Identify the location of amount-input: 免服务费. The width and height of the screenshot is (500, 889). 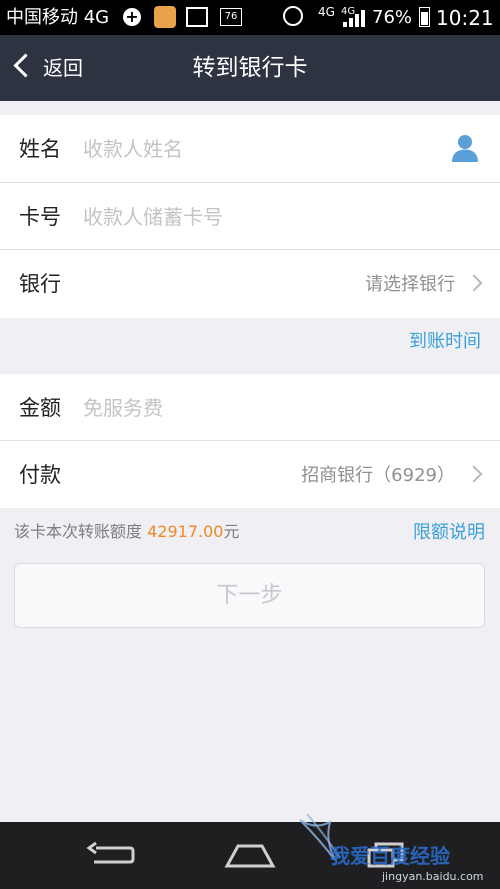
(123, 408).